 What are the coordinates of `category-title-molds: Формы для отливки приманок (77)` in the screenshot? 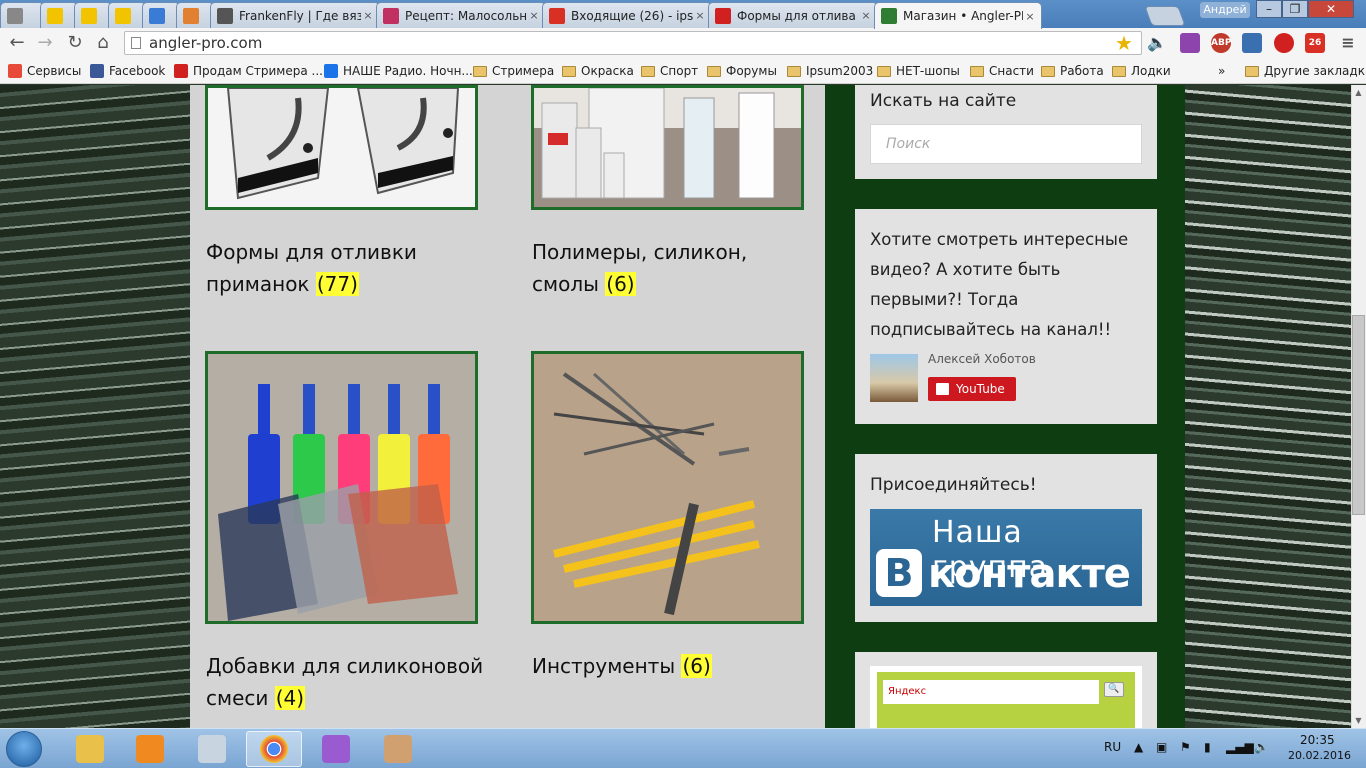 It's located at (311, 268).